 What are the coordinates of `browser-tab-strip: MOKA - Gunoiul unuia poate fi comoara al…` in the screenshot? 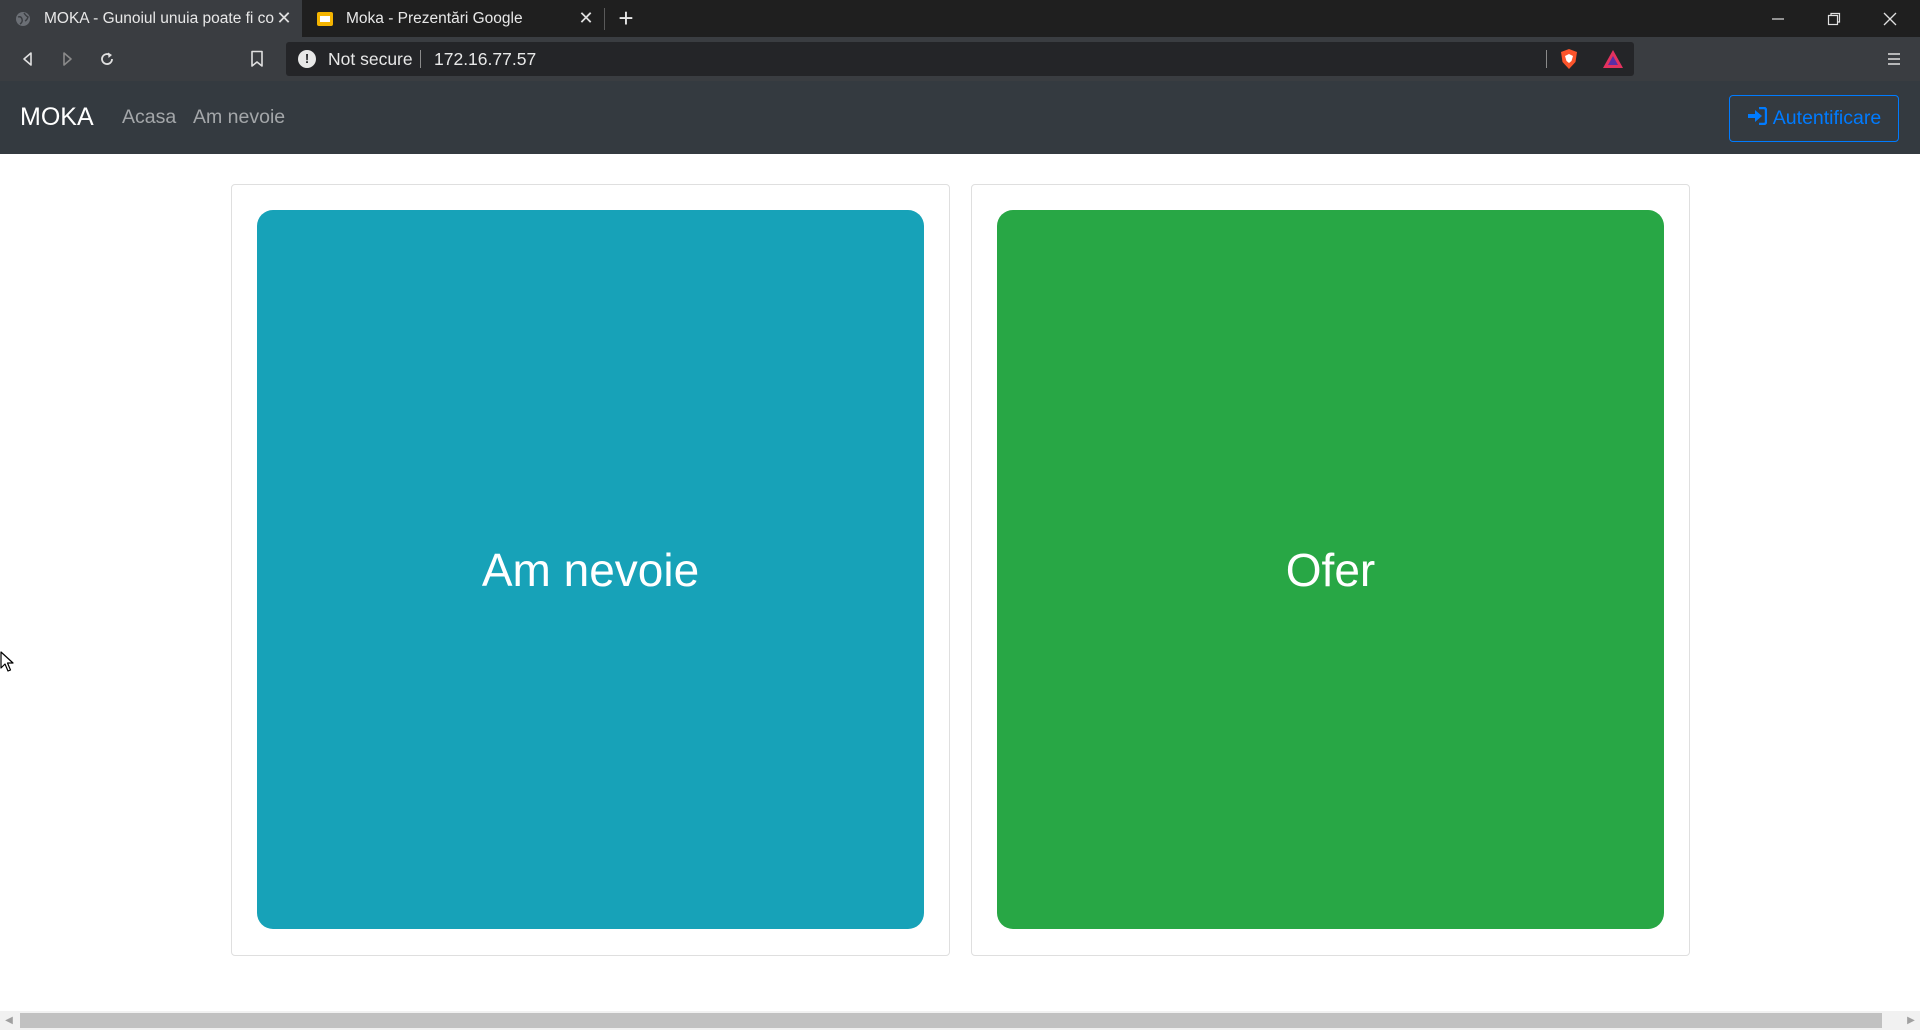 It's located at (960, 18).